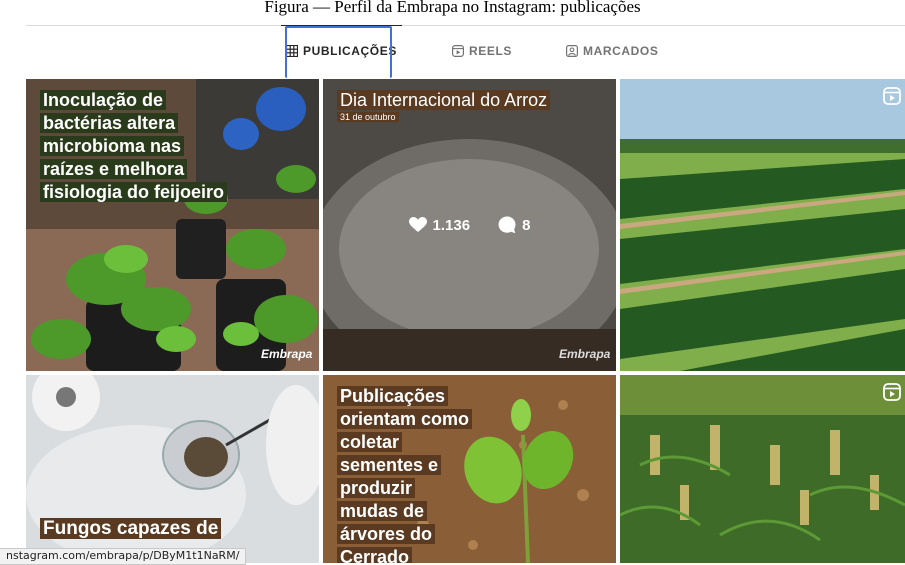 Image resolution: width=905 pixels, height=565 pixels. I want to click on tab-label-marcados: MARCADOS, so click(621, 51).